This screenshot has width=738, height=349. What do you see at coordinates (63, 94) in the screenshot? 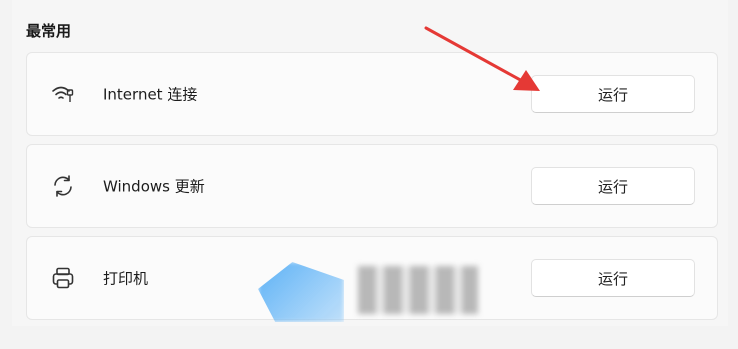
I see `wifi-icon` at bounding box center [63, 94].